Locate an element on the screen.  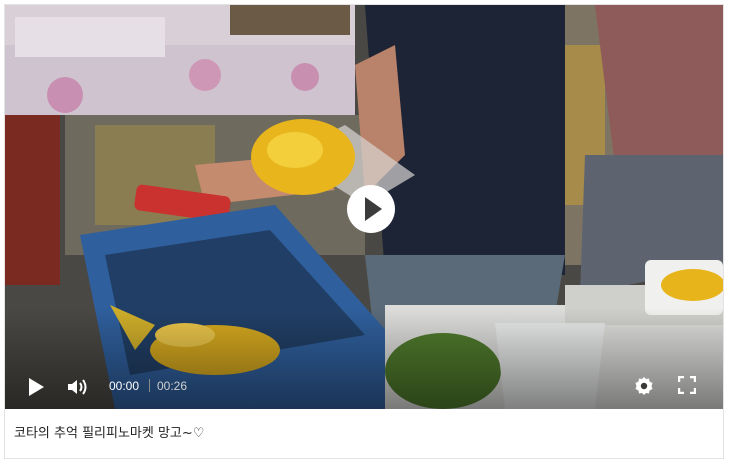
time-divider is located at coordinates (149, 385).